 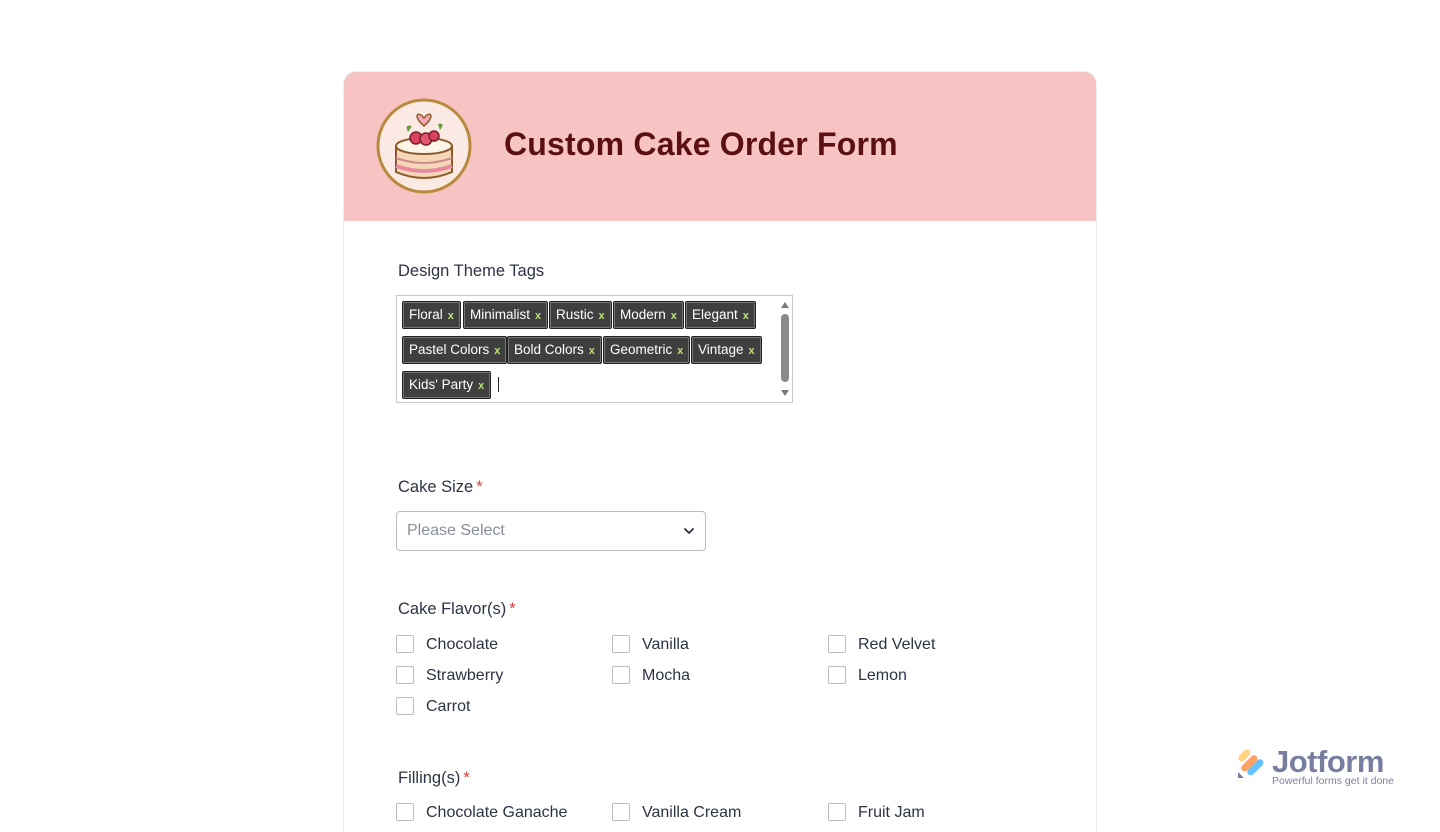 What do you see at coordinates (471, 271) in the screenshot?
I see `design-tags-label: Design Theme Tags` at bounding box center [471, 271].